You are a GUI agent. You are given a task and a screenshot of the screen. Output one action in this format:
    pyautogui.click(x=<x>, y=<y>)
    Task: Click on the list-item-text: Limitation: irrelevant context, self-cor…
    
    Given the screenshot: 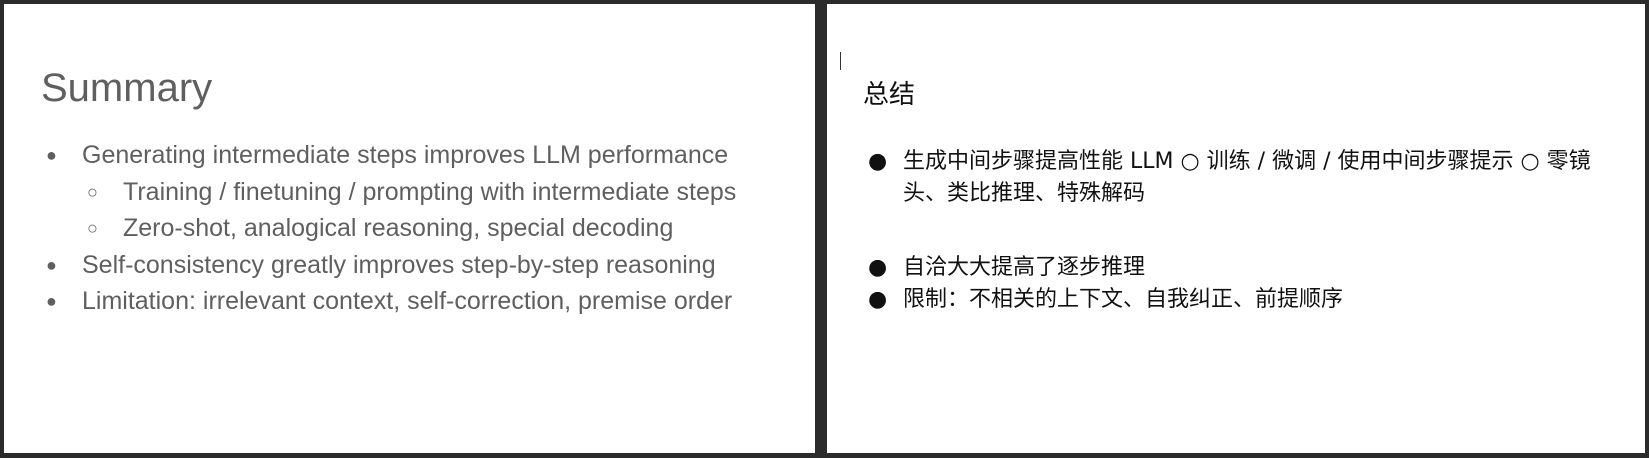 What is the action you would take?
    pyautogui.click(x=407, y=301)
    